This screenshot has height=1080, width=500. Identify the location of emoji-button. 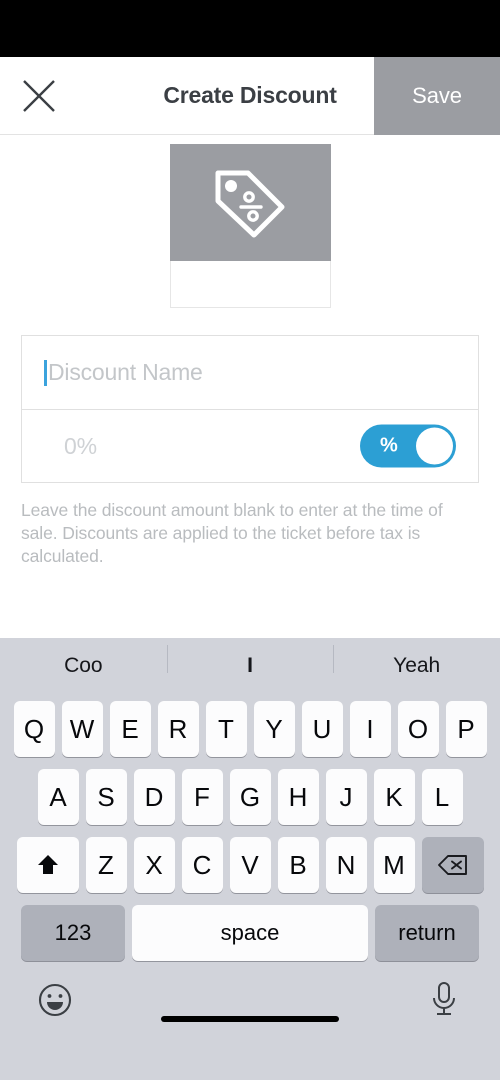
(55, 1002).